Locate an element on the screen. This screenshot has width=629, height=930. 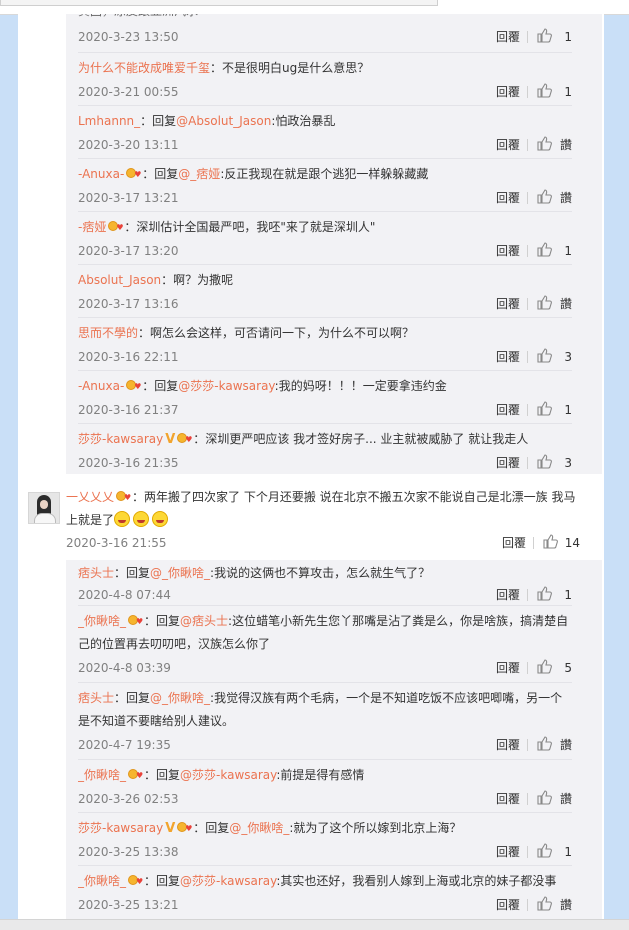
reply-meta: 2020-3-20 13:11 回覆 讚 is located at coordinates (325, 145).